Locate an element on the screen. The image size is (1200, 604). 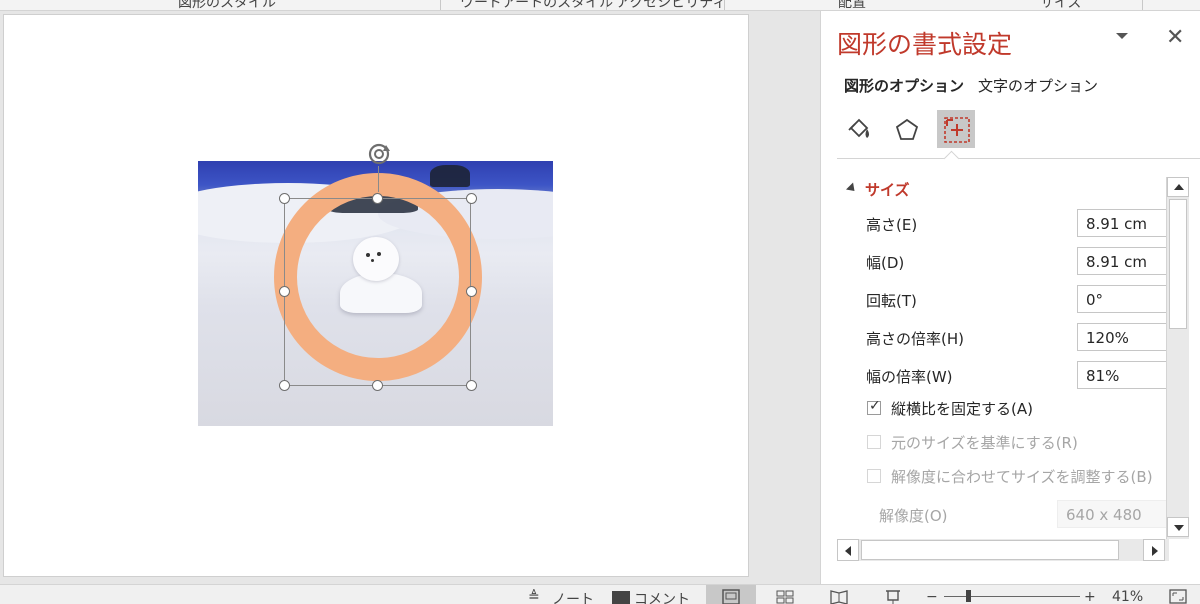
normal-view-icon is located at coordinates (731, 596).